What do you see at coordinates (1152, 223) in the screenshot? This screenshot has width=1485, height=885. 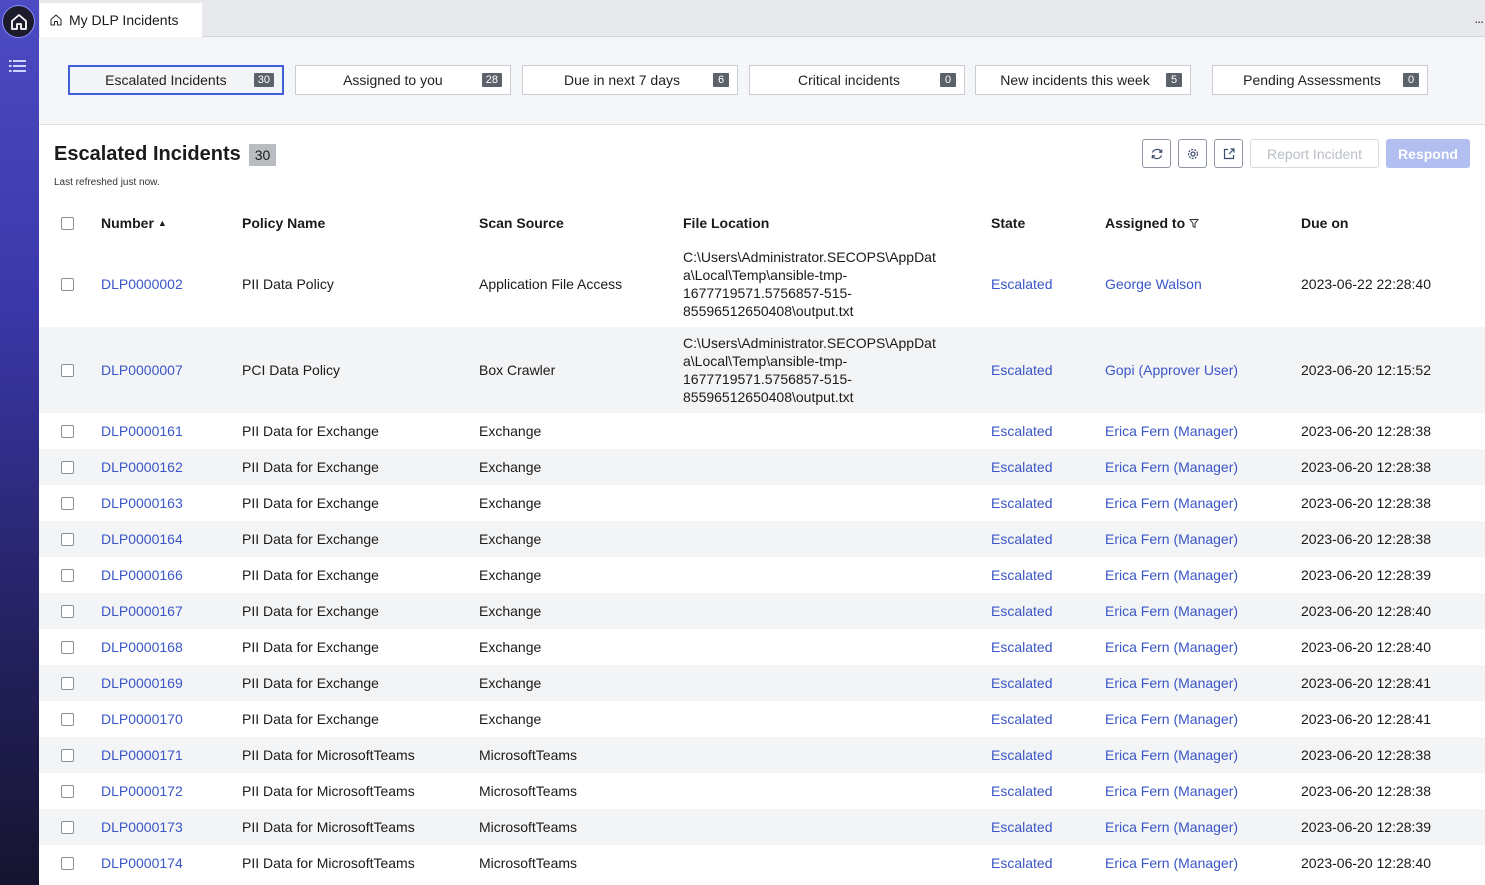 I see `column-header-assigned: Assigned to` at bounding box center [1152, 223].